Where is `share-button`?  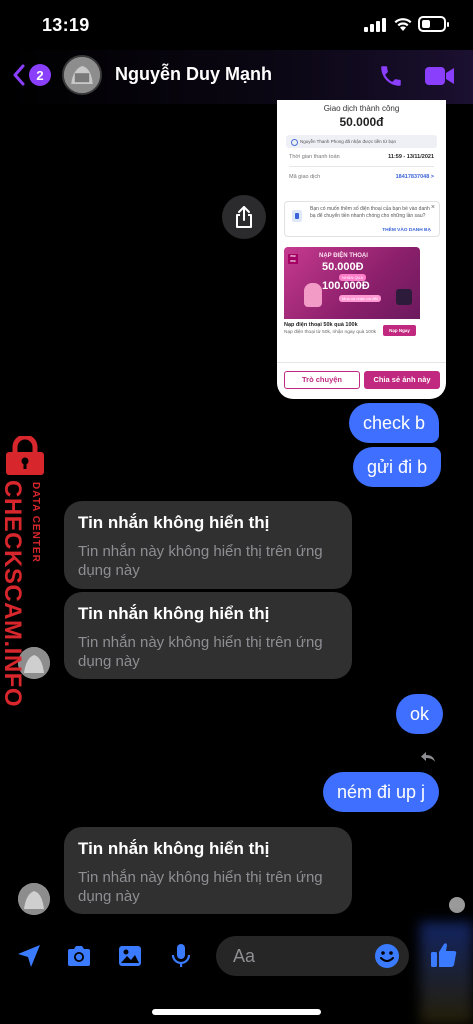
share-button is located at coordinates (244, 217).